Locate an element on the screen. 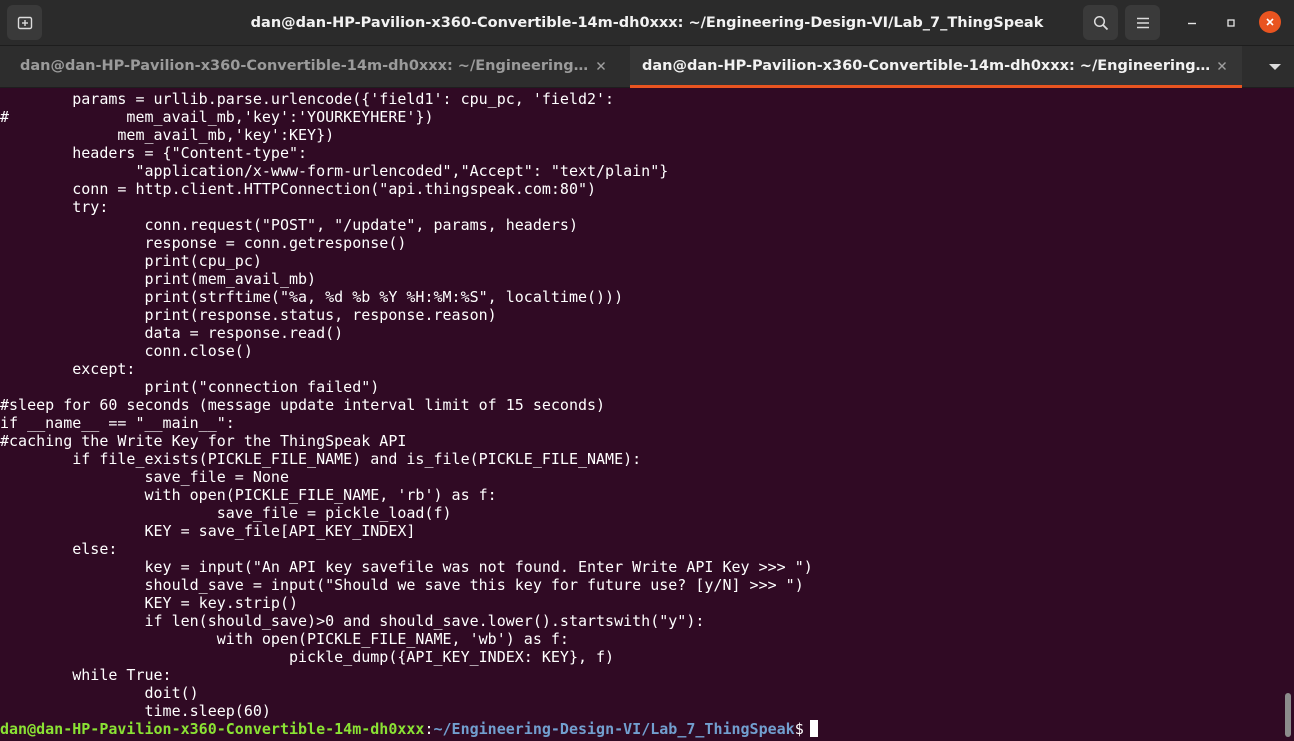  new-tab-icon is located at coordinates (24, 22).